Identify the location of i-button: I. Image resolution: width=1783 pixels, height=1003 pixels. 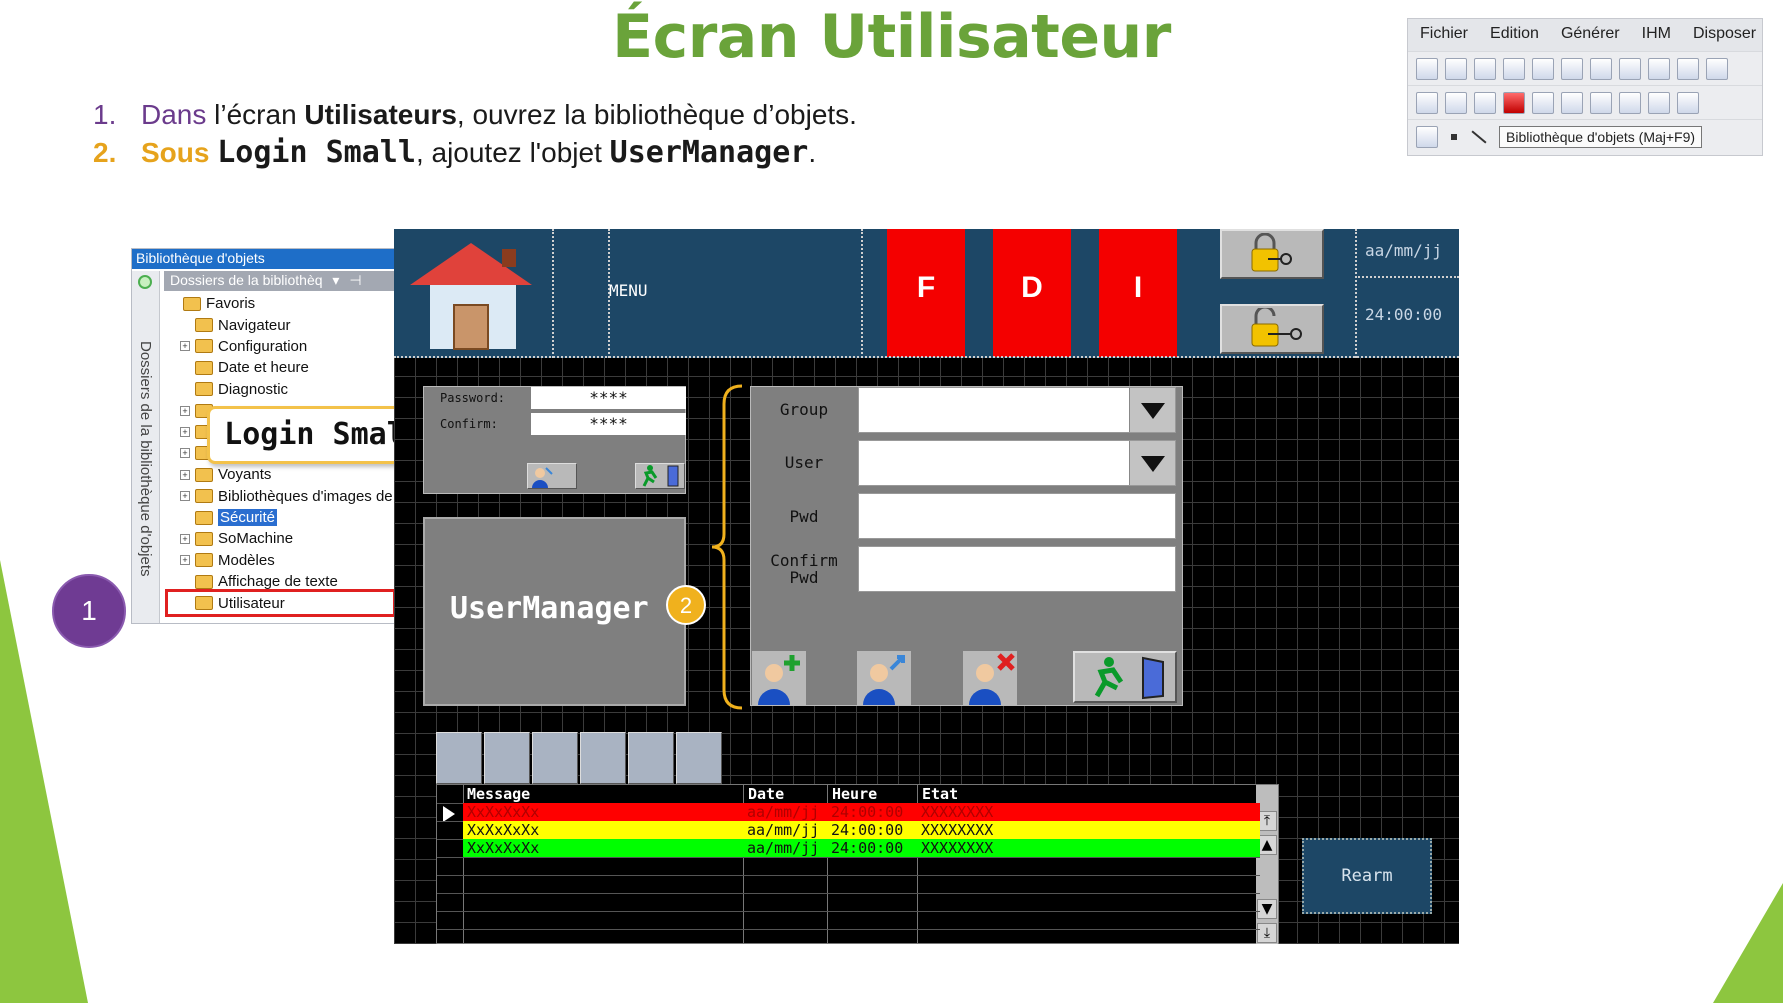
(1138, 293).